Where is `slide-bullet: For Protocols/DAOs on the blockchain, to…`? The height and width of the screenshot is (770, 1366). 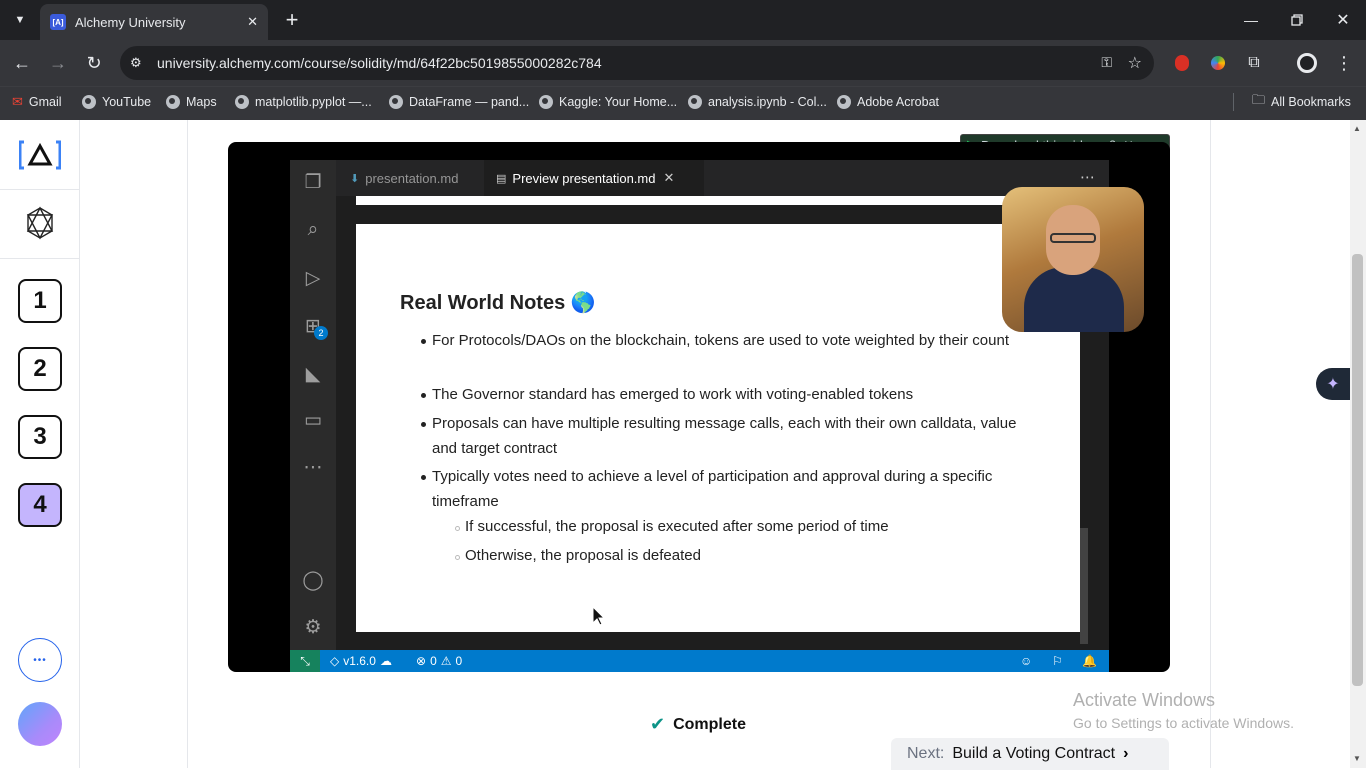 slide-bullet: For Protocols/DAOs on the blockchain, to… is located at coordinates (726, 341).